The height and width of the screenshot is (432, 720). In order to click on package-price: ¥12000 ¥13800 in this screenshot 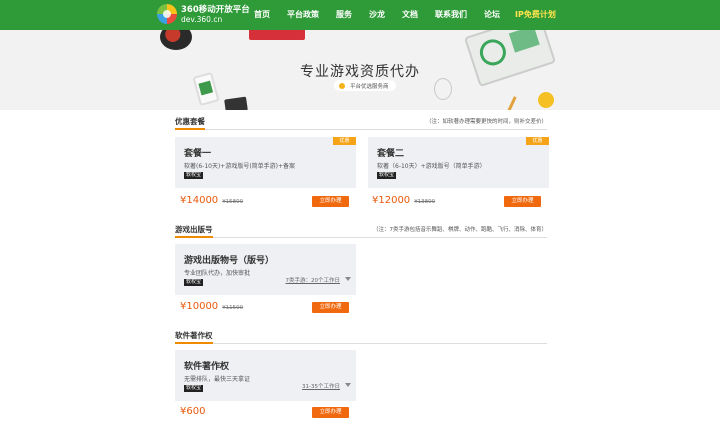, I will do `click(403, 200)`.